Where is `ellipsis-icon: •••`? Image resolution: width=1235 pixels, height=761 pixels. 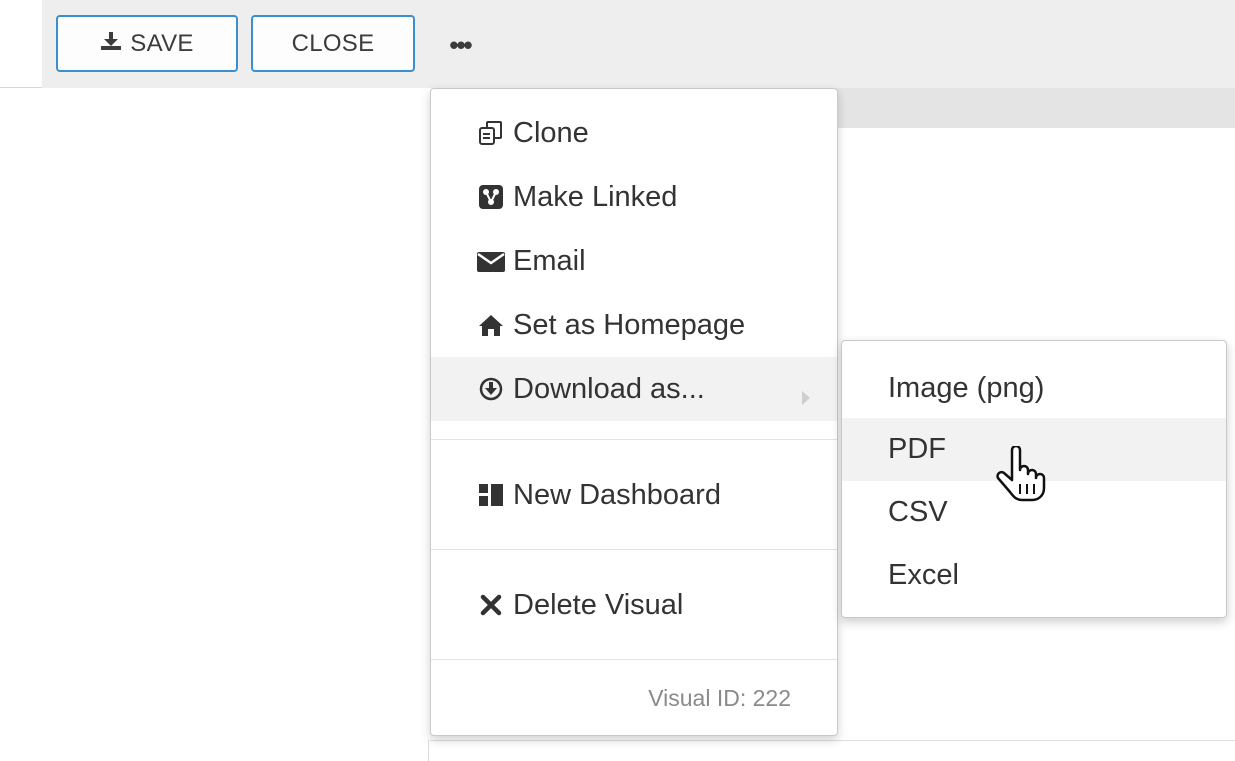 ellipsis-icon: ••• is located at coordinates (460, 44).